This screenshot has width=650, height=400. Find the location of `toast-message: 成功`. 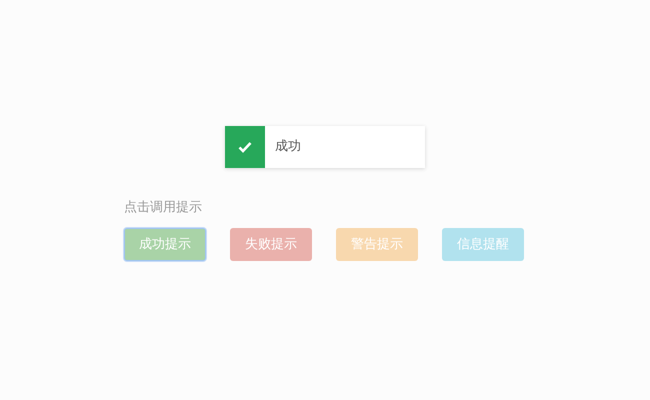

toast-message: 成功 is located at coordinates (288, 147).